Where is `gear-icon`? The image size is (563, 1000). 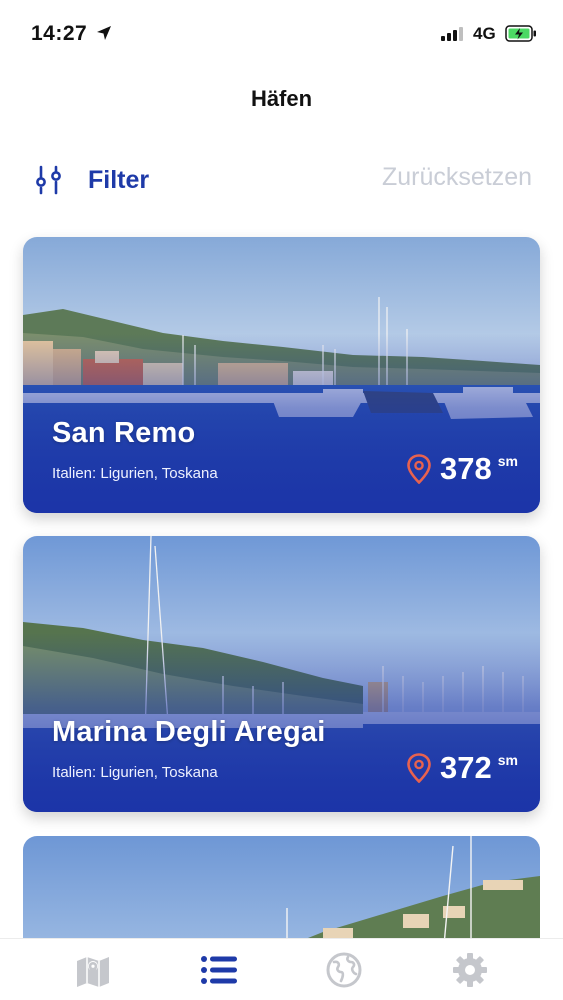
gear-icon is located at coordinates (470, 969).